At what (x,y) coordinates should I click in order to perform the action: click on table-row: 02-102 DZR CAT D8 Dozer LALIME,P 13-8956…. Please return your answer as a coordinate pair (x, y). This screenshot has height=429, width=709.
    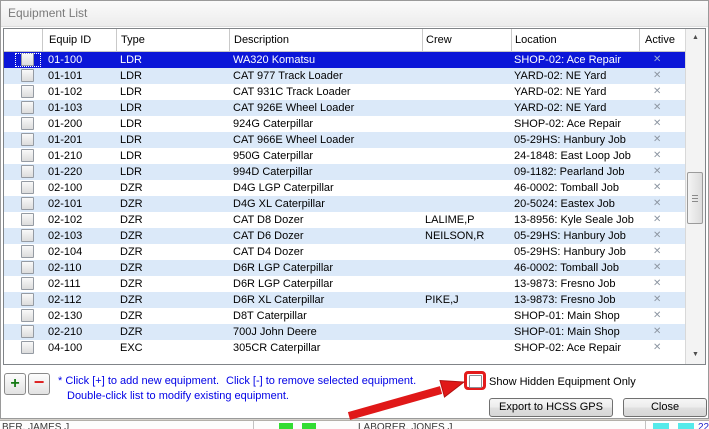
    Looking at the image, I should click on (344, 220).